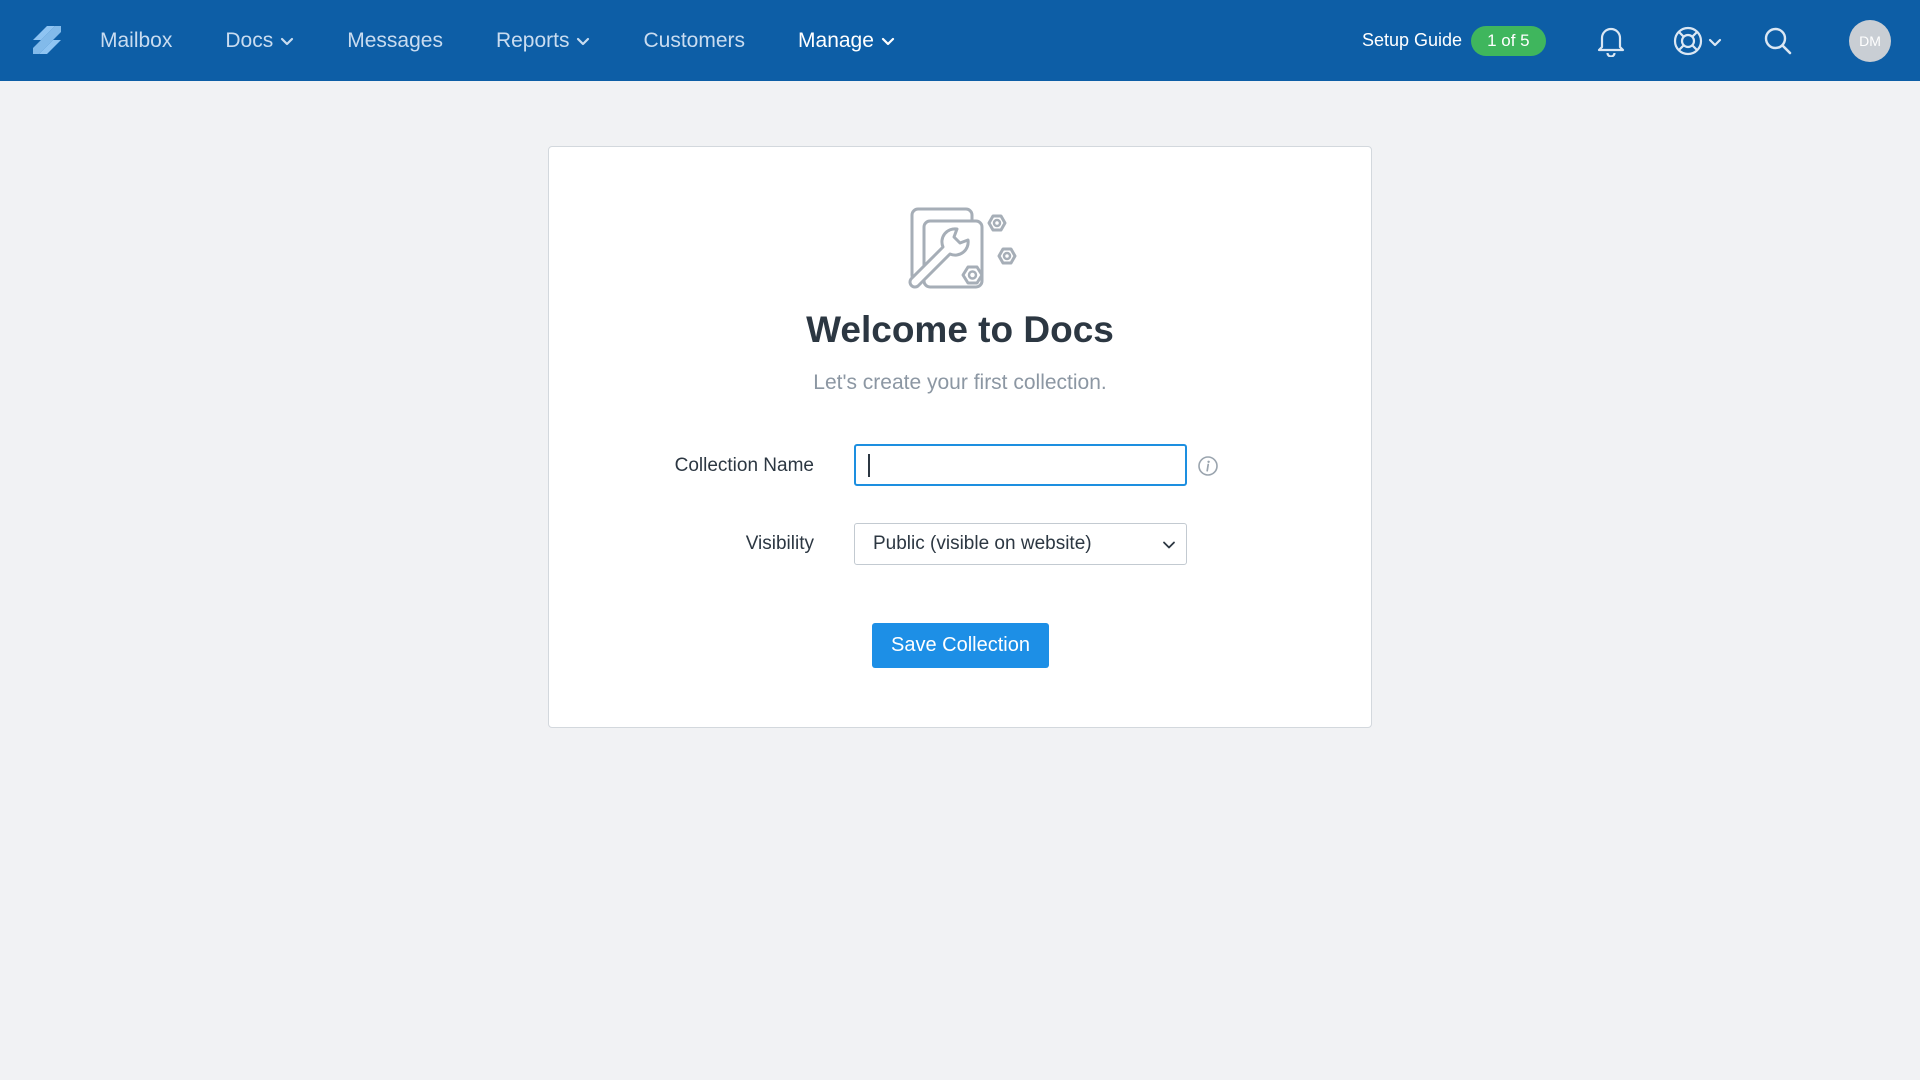 This screenshot has width=1920, height=1080. I want to click on info-icon, so click(1208, 466).